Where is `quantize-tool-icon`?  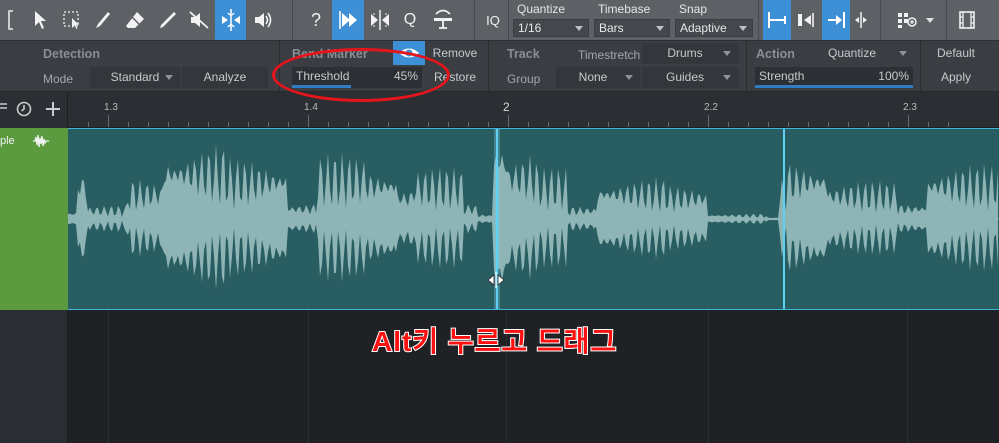 quantize-tool-icon is located at coordinates (380, 20).